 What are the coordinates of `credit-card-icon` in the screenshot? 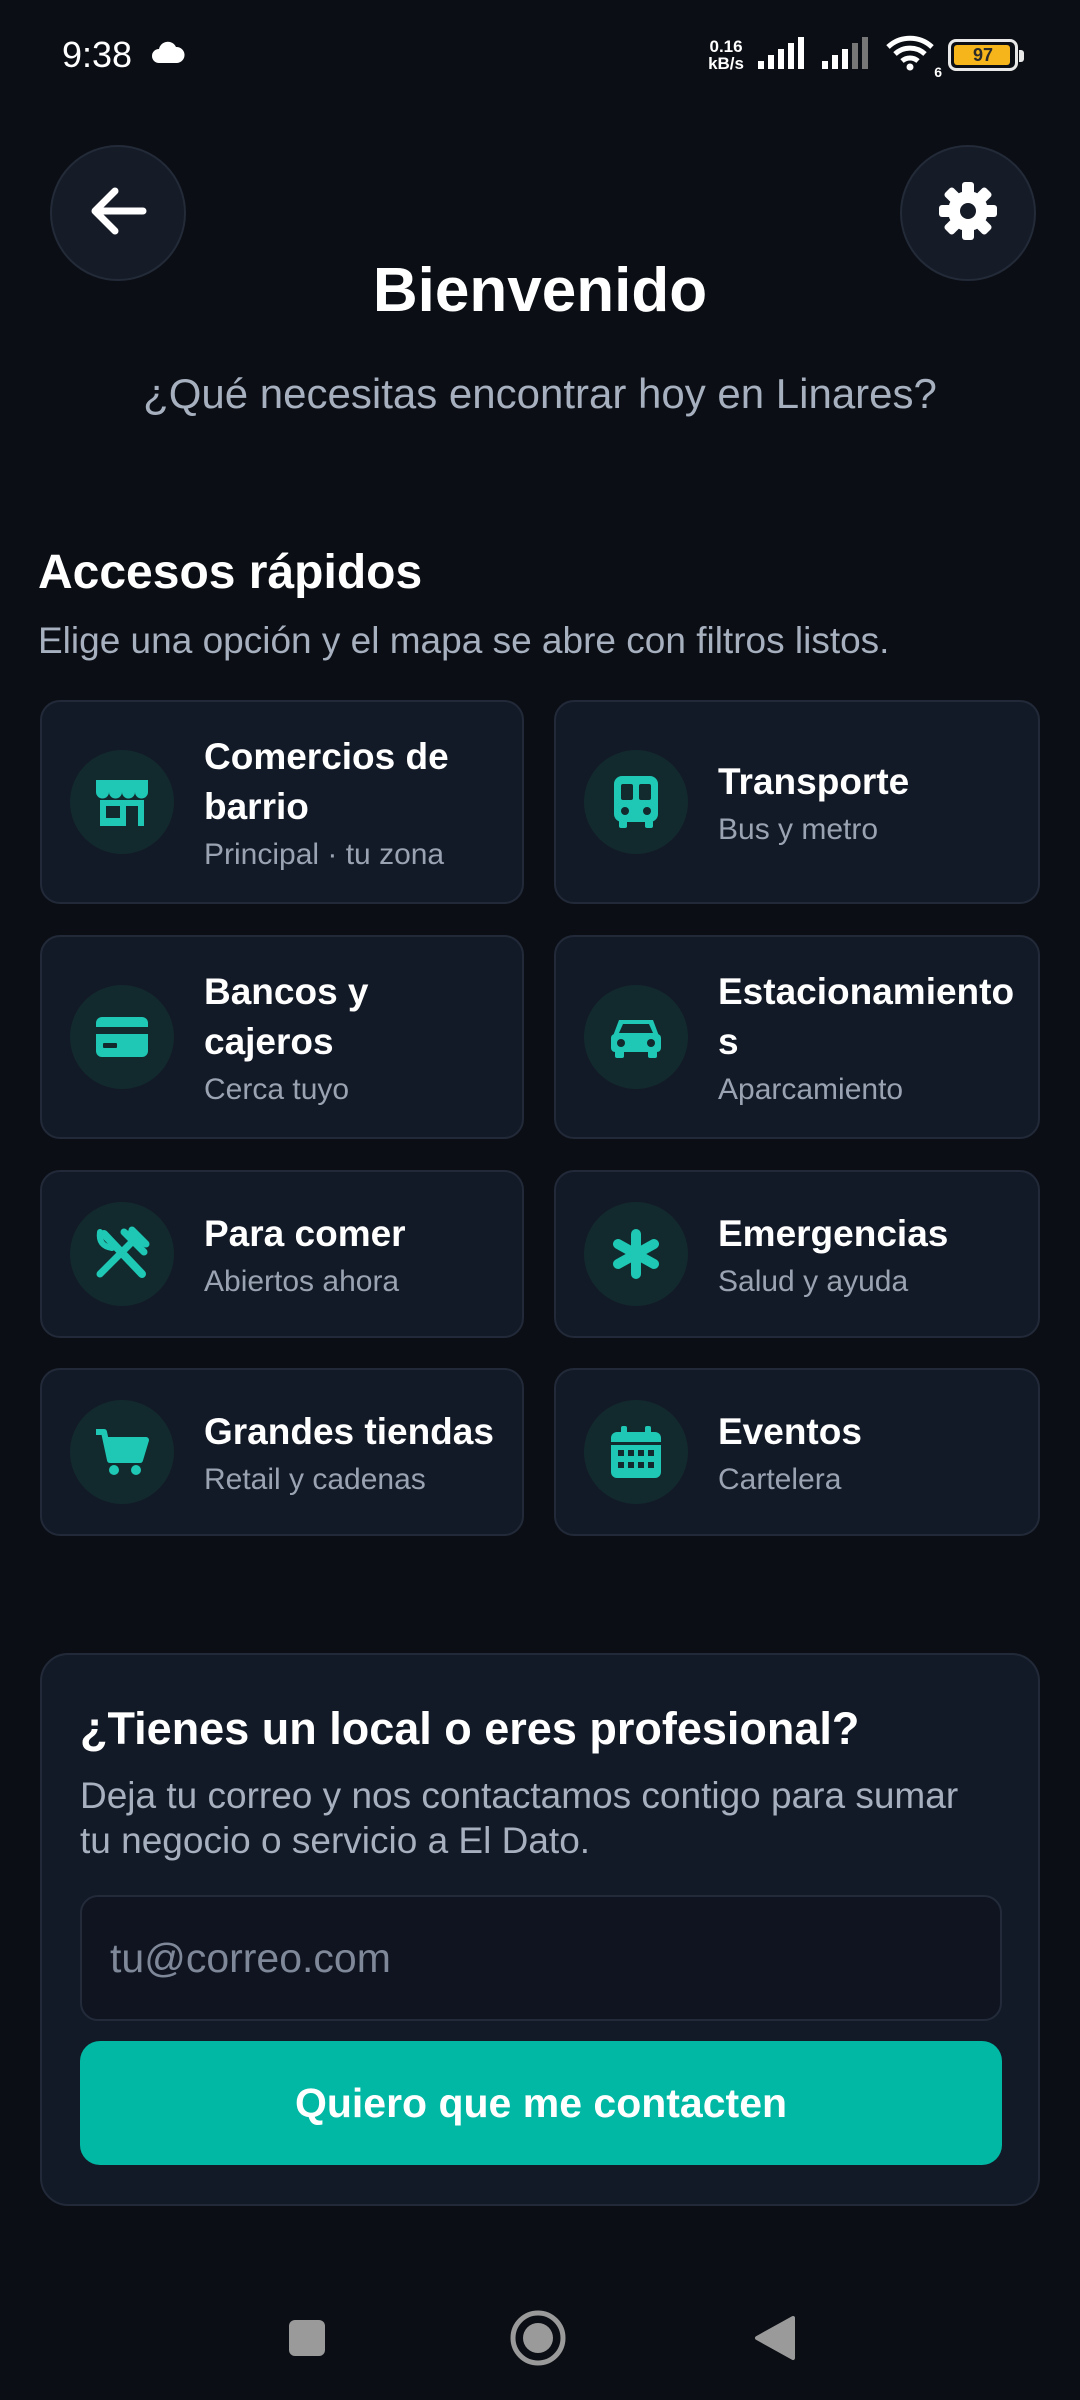 It's located at (122, 1037).